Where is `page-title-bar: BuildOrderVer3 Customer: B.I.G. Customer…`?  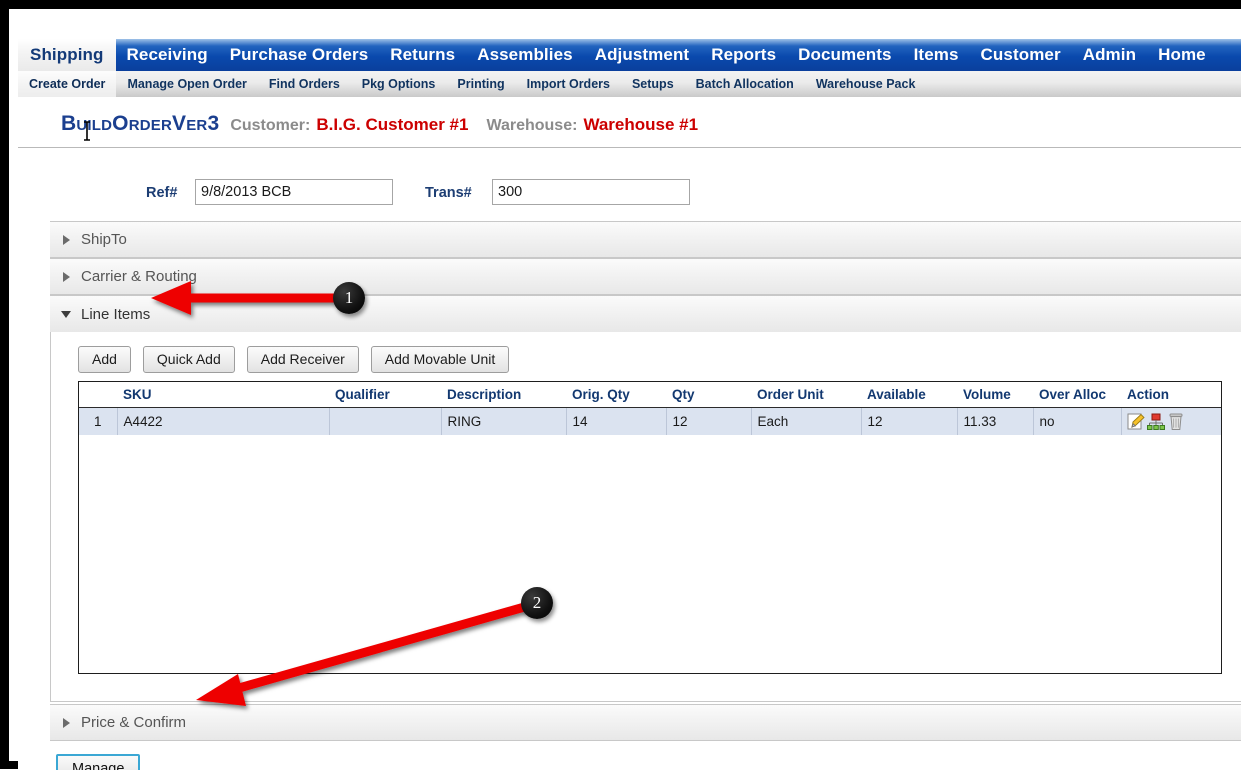 page-title-bar: BuildOrderVer3 Customer: B.I.G. Customer… is located at coordinates (629, 129).